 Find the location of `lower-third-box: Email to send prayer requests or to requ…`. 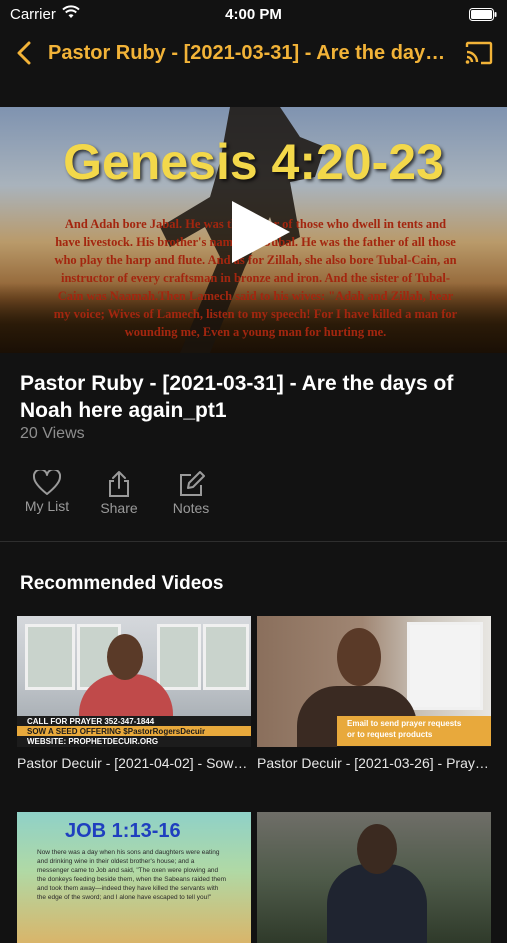

lower-third-box: Email to send prayer requests or to requ… is located at coordinates (414, 731).